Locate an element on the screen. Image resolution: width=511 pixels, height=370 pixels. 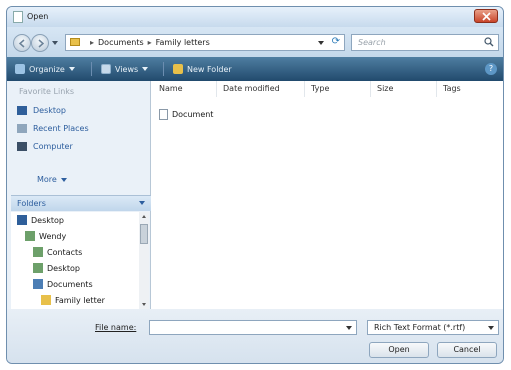
search-placeholder: Search is located at coordinates (372, 42).